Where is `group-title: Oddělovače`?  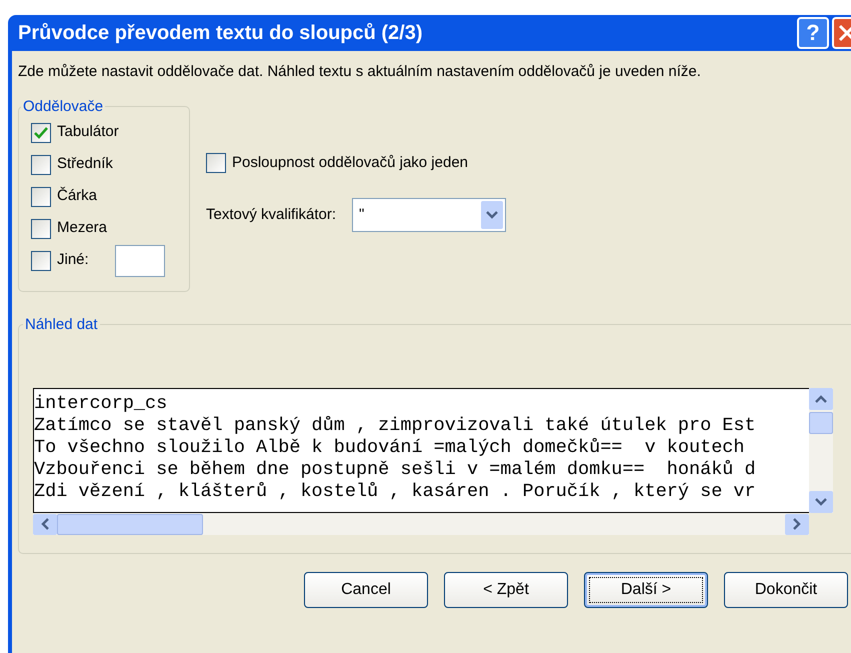 group-title: Oddělovače is located at coordinates (63, 106).